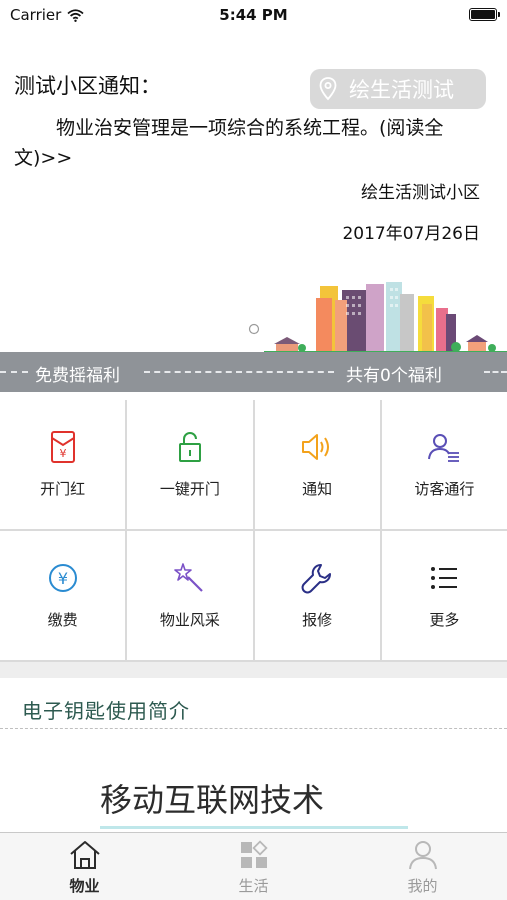  I want to click on bottom-tab-bar: 物业 生活 我的, so click(253, 866).